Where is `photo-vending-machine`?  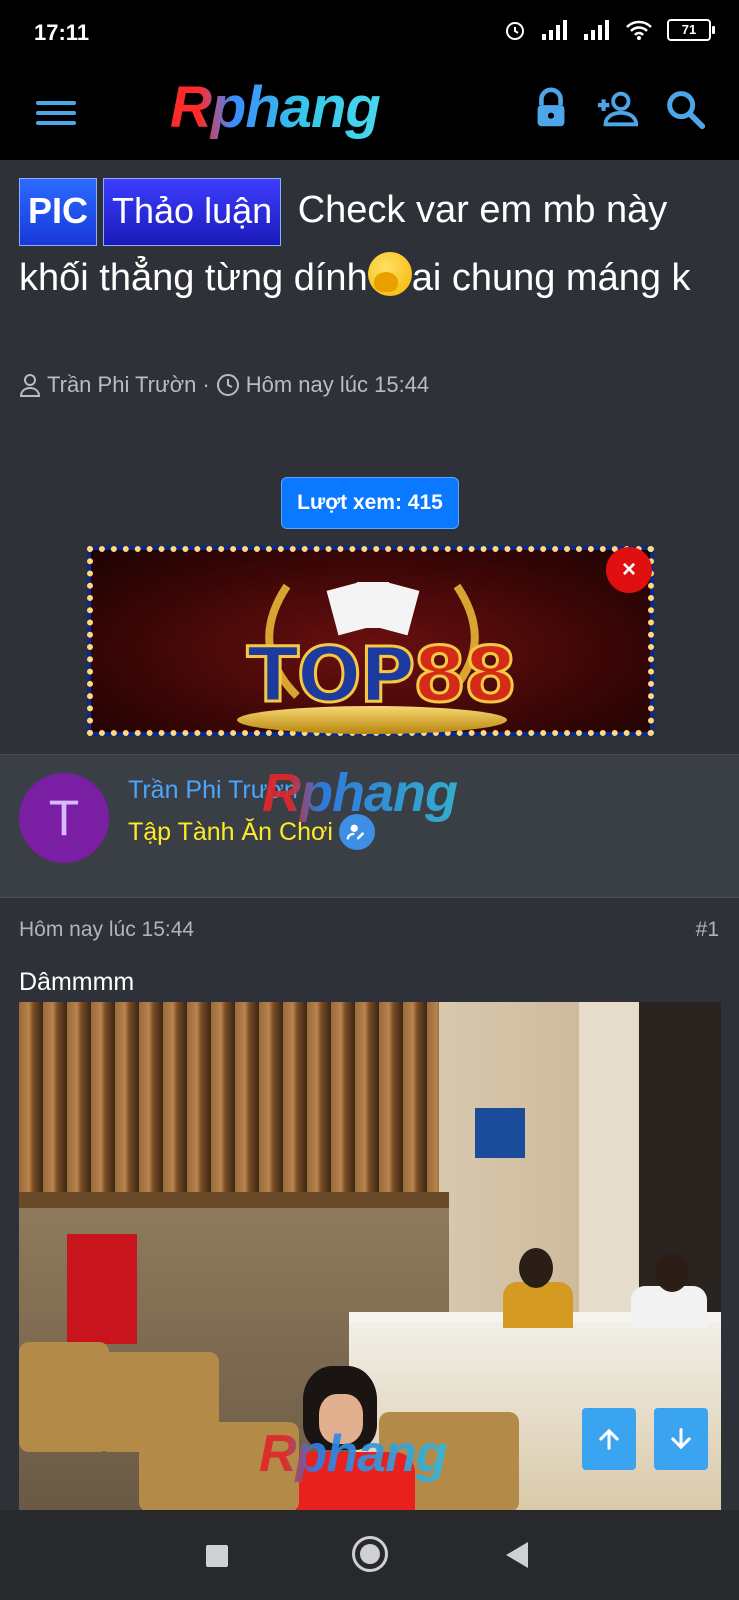 photo-vending-machine is located at coordinates (102, 1289).